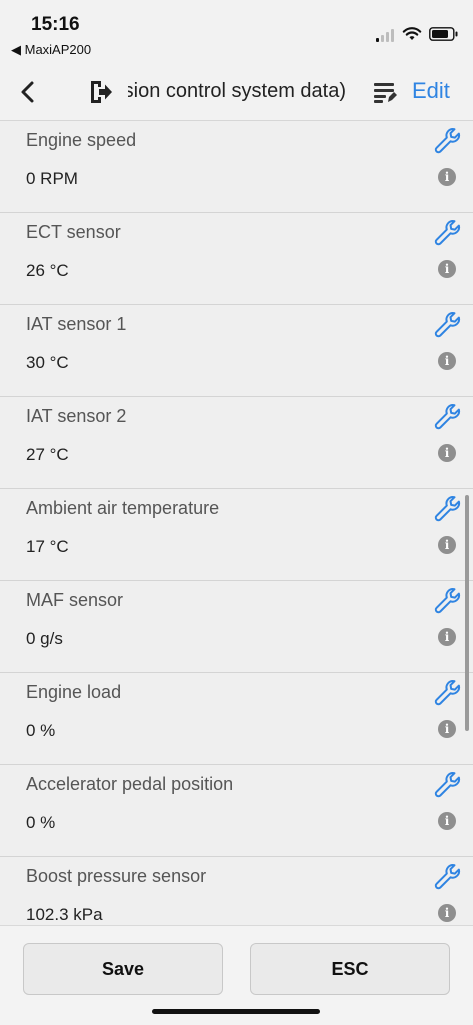 This screenshot has width=473, height=1025. What do you see at coordinates (385, 35) in the screenshot?
I see `cellular-signal-icon` at bounding box center [385, 35].